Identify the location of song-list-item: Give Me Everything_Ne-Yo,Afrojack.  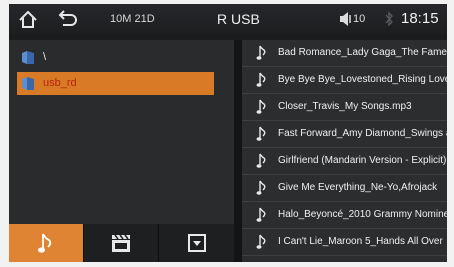
(344, 188).